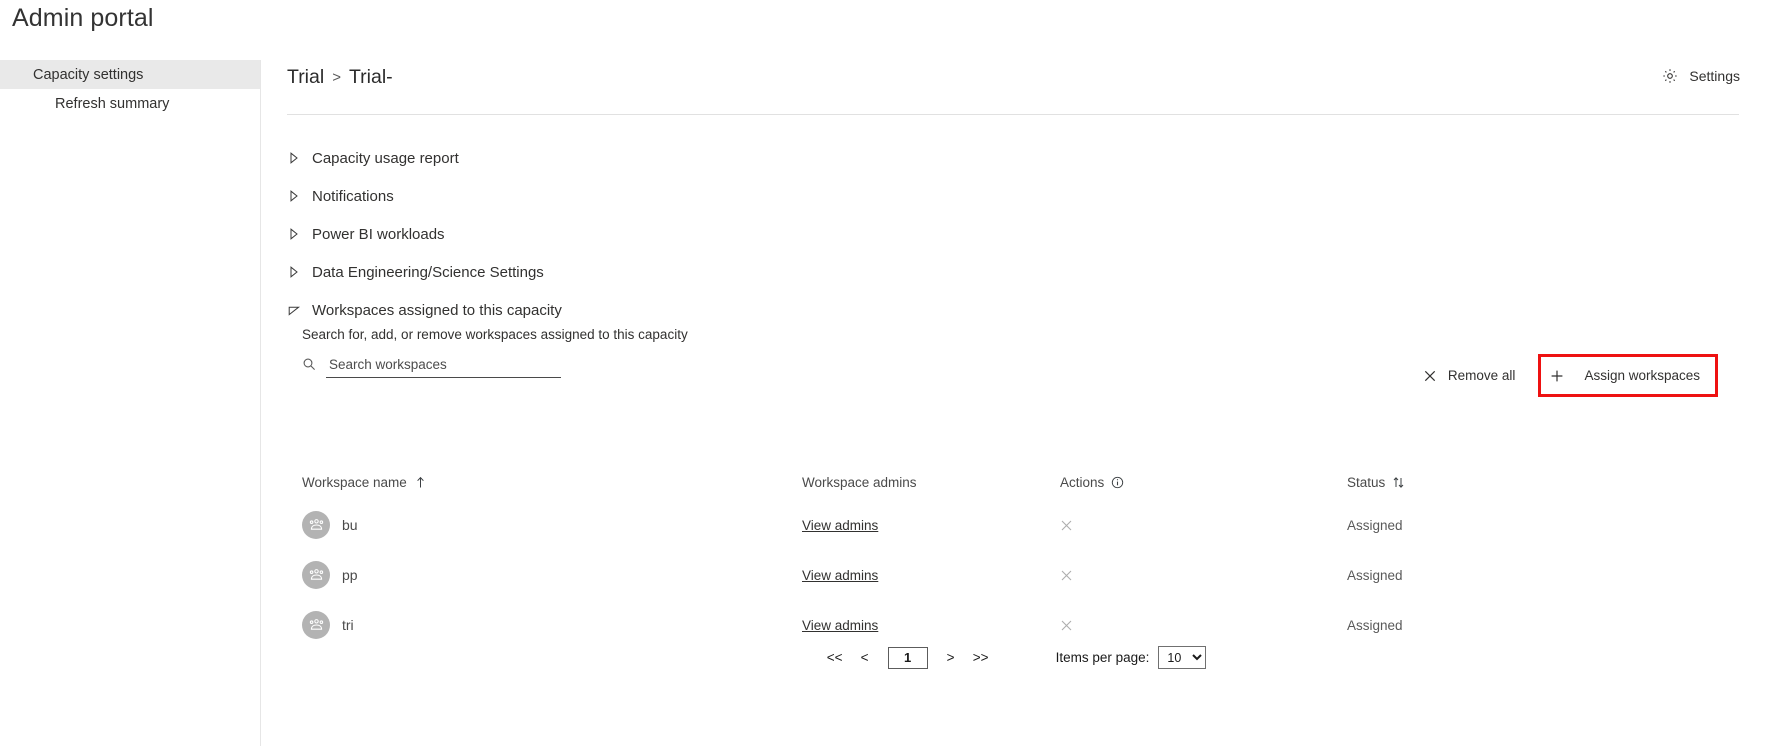 The image size is (1767, 746). I want to click on section-notifications: Notifications, so click(1013, 196).